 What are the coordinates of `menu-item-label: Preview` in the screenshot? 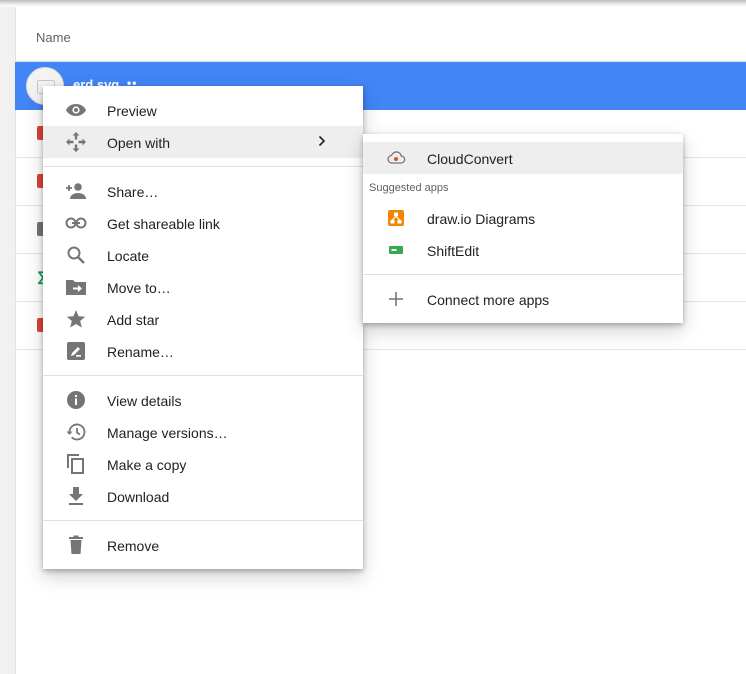 It's located at (132, 111).